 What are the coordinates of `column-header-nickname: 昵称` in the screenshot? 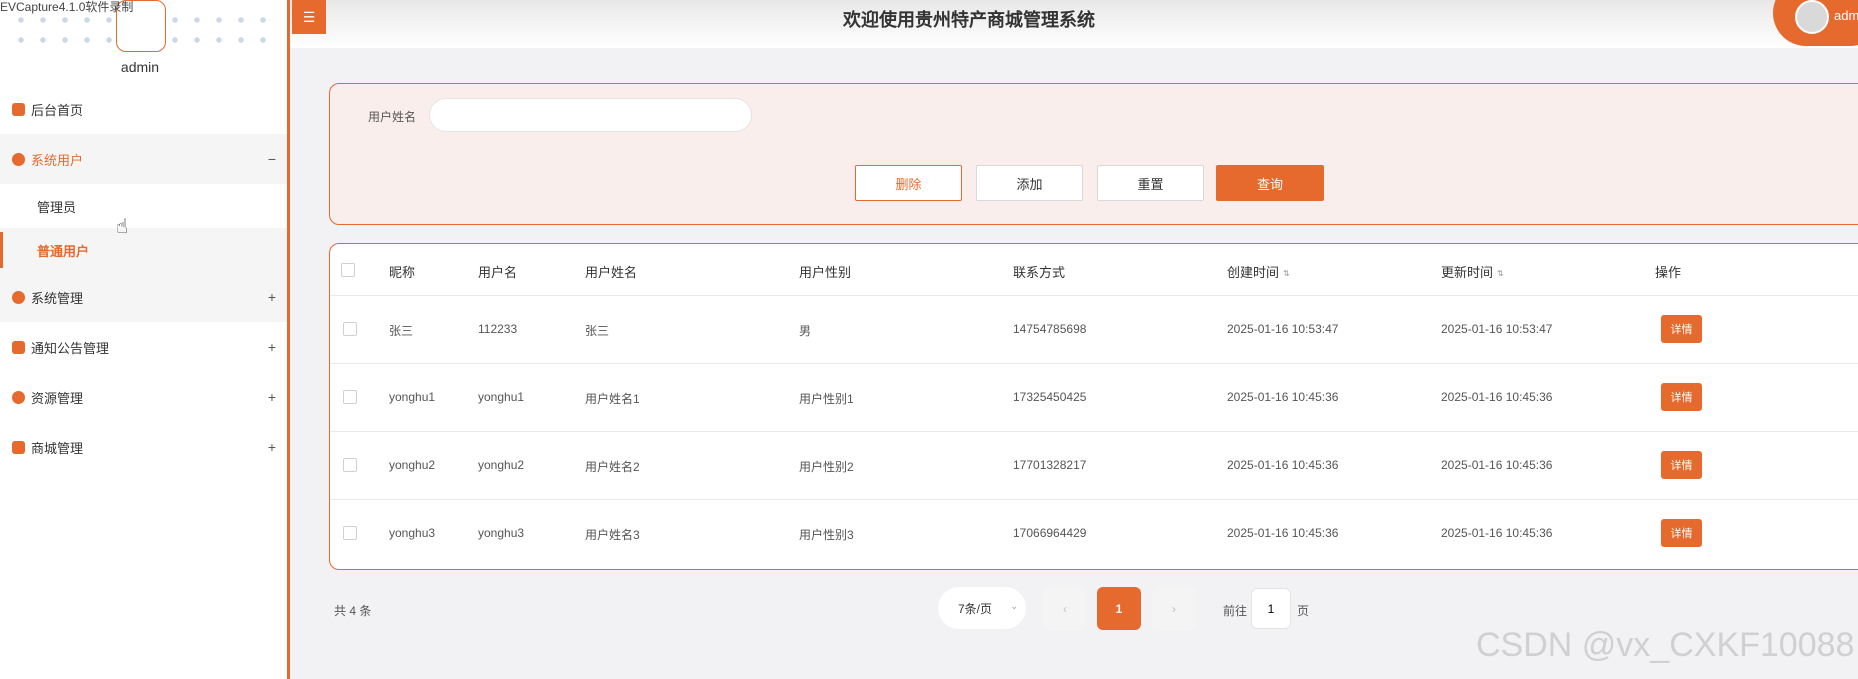 It's located at (402, 272).